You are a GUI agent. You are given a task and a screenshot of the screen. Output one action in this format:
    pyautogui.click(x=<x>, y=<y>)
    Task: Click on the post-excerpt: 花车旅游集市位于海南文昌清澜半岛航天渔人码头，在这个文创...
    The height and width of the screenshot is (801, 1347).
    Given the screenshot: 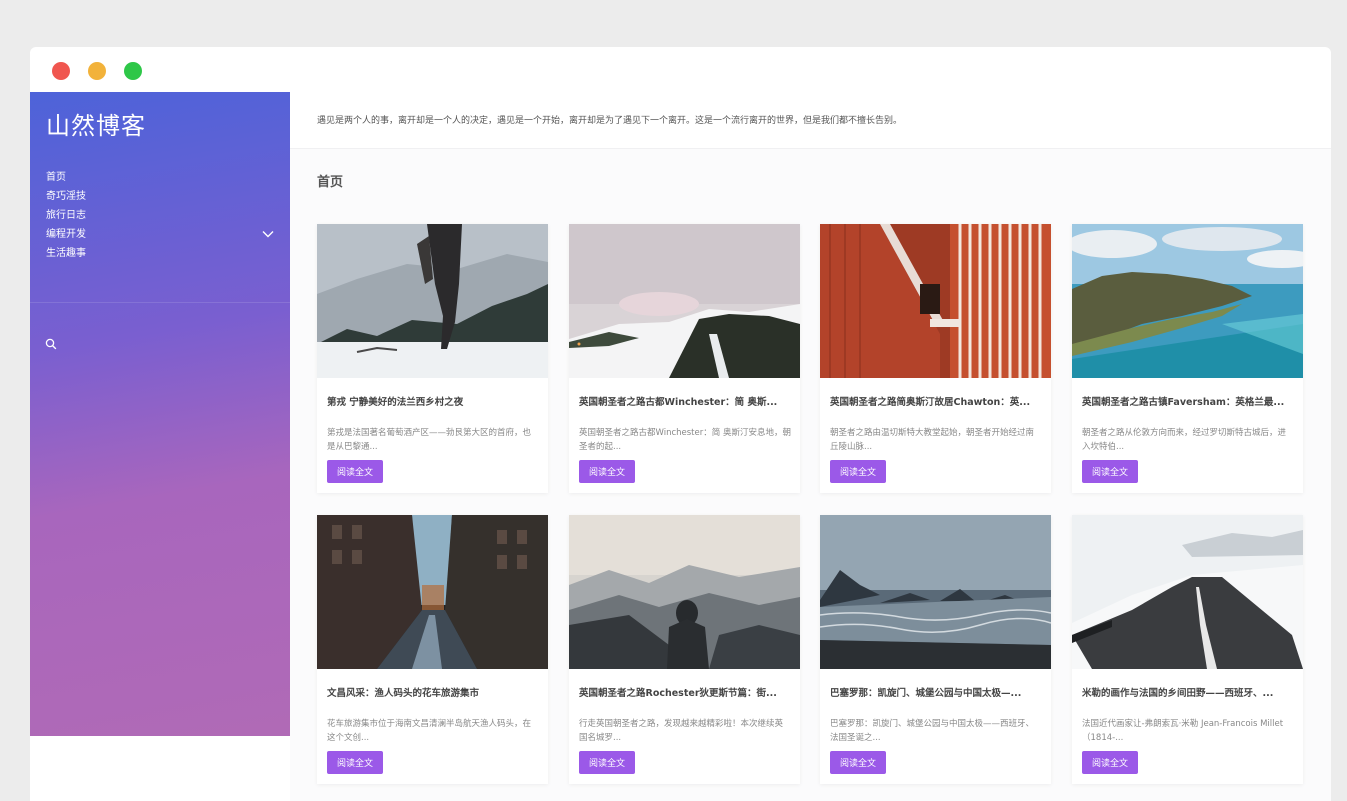 What is the action you would take?
    pyautogui.click(x=429, y=731)
    